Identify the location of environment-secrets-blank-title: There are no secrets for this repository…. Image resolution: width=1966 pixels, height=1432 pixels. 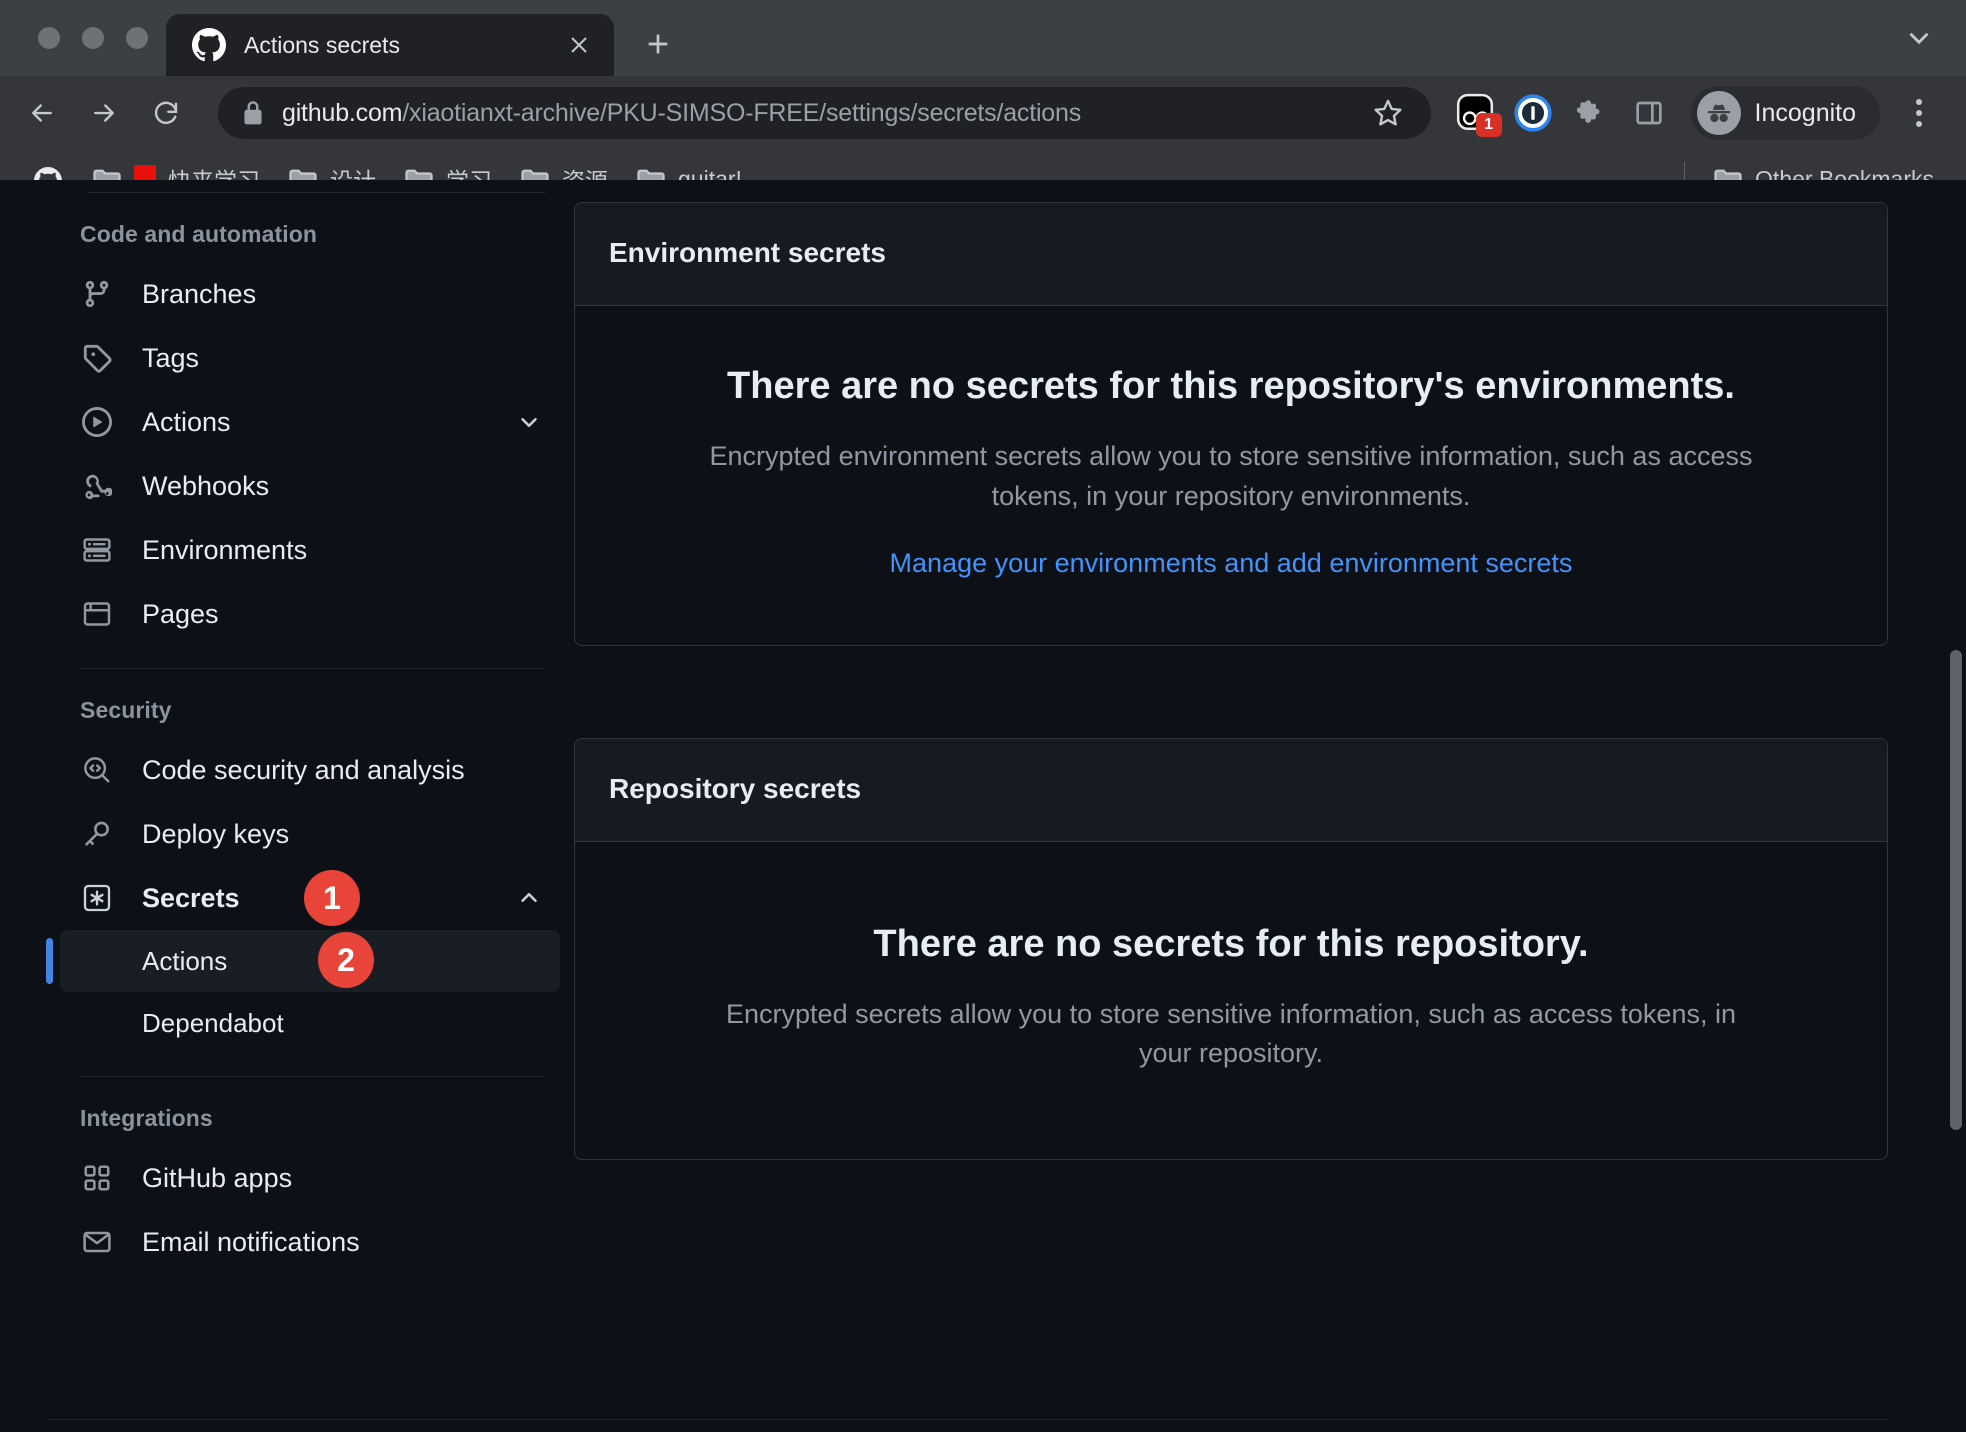
(1231, 386).